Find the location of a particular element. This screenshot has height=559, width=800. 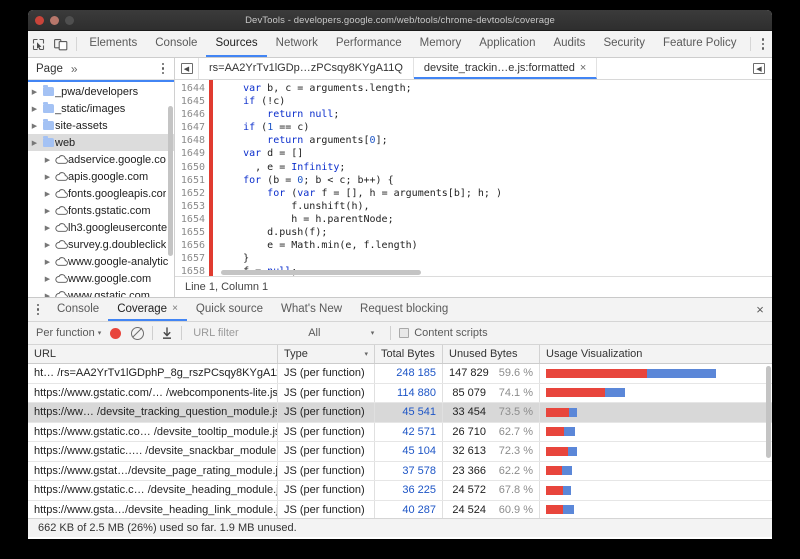

cell-type: JS (per function) is located at coordinates (326, 373).